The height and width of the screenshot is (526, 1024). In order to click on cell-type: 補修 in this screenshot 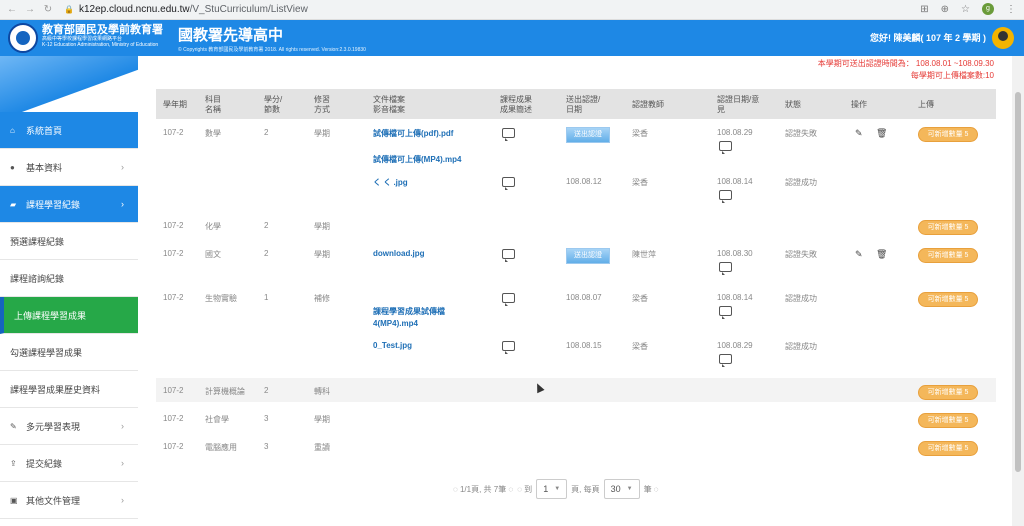, I will do `click(322, 298)`.